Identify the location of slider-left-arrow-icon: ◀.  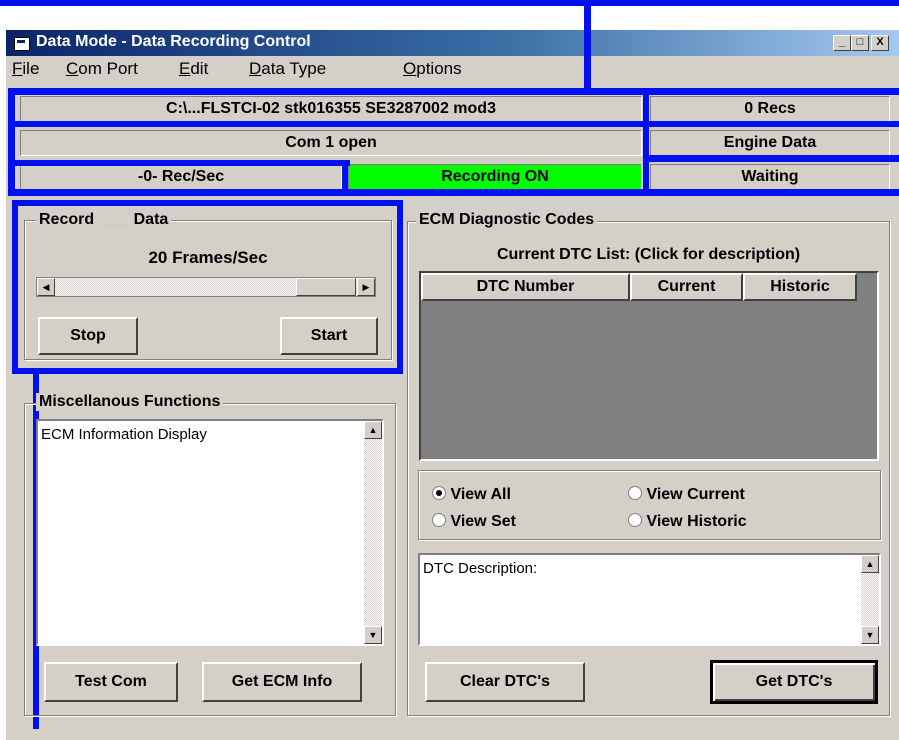
(46, 287).